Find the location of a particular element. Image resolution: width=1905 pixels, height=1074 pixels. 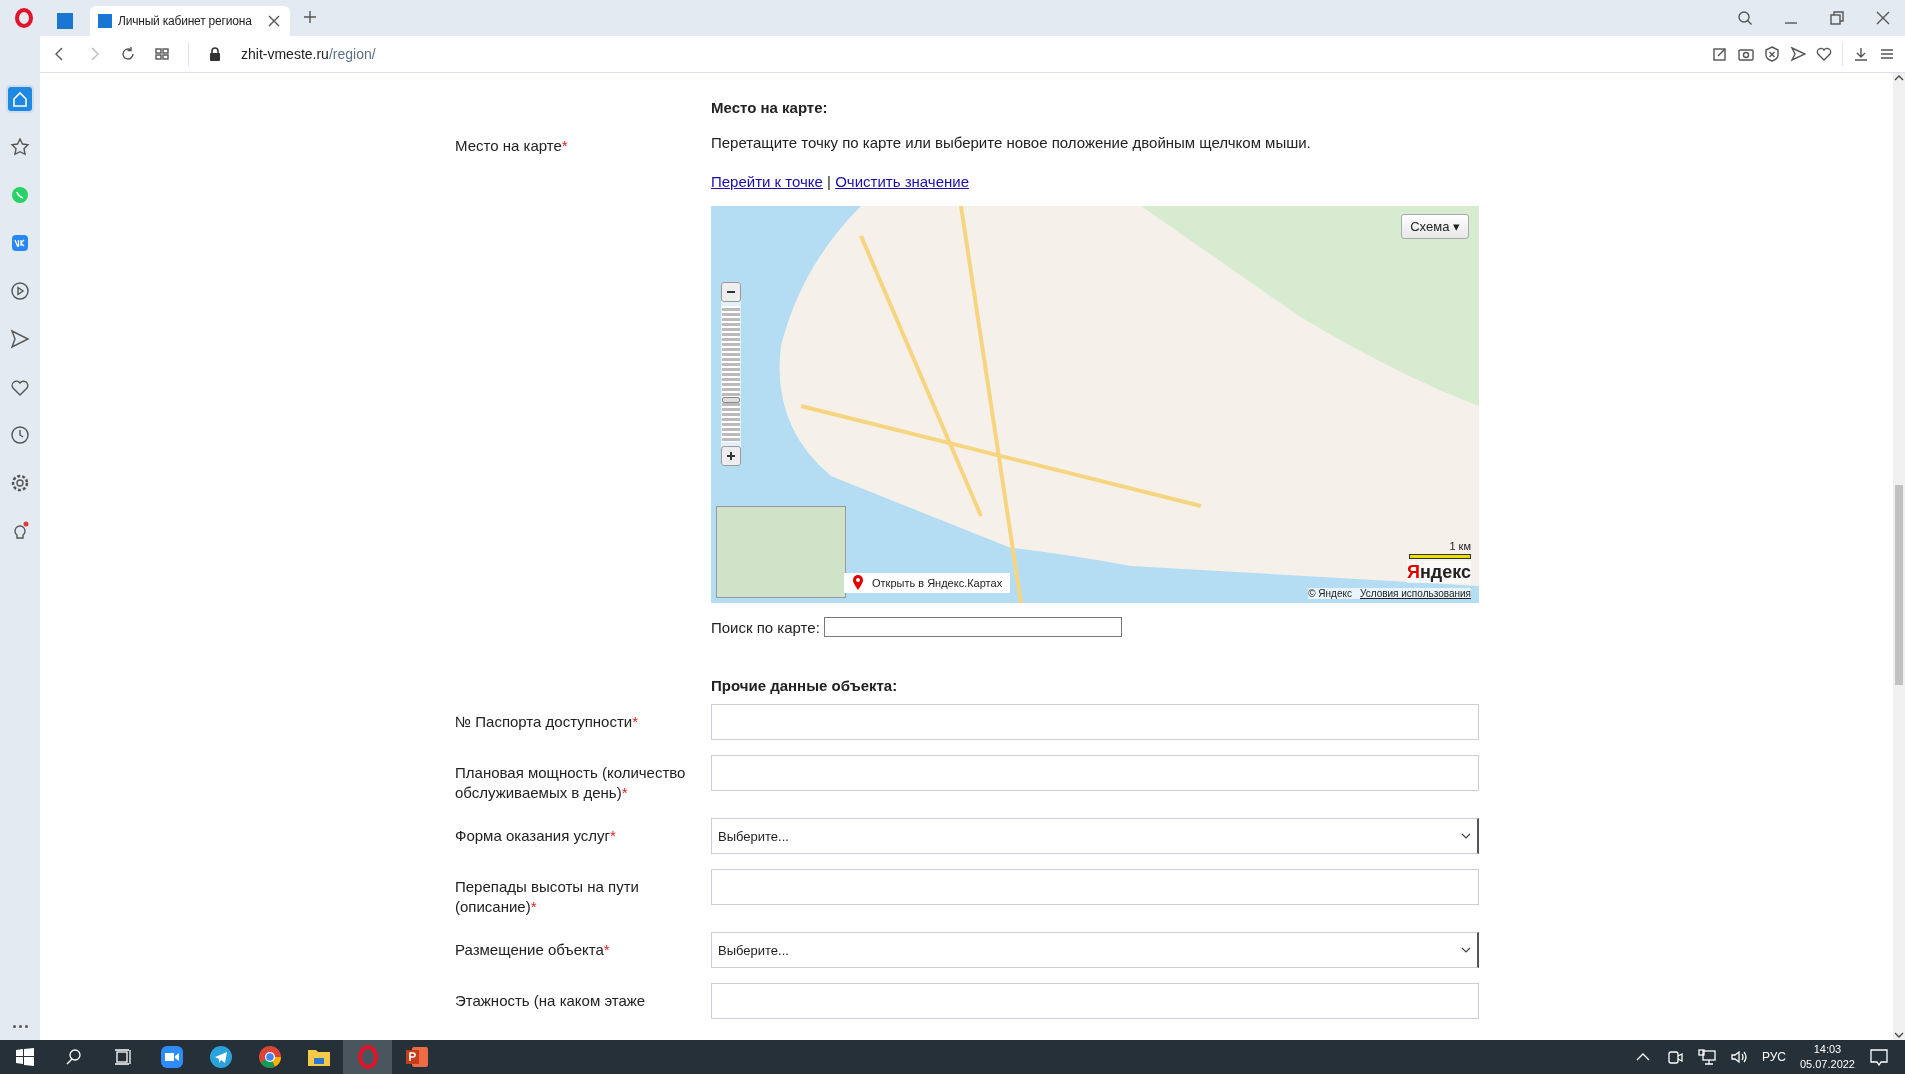

zoom-in-button is located at coordinates (731, 456).